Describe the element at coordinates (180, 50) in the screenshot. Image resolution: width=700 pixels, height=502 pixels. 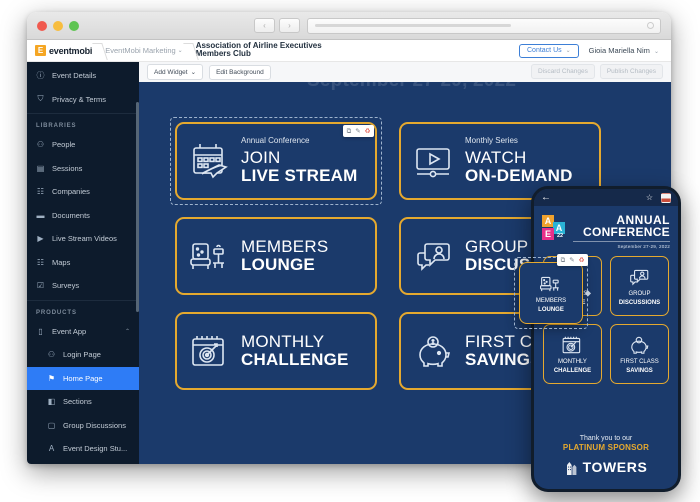
I see `breadcrumb-org-chevron-down-icon: ⌄` at that location.